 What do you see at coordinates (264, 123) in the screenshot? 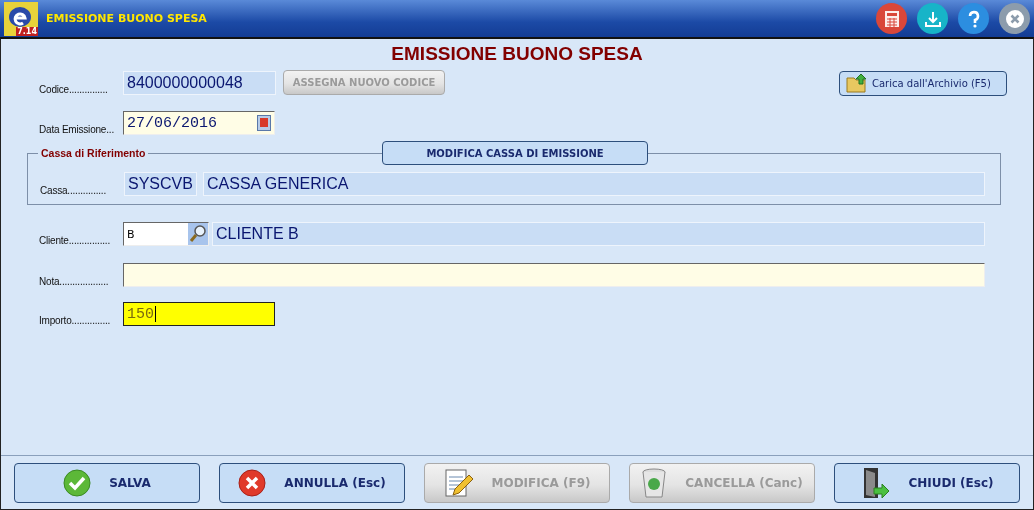
I see `calendar-icon` at bounding box center [264, 123].